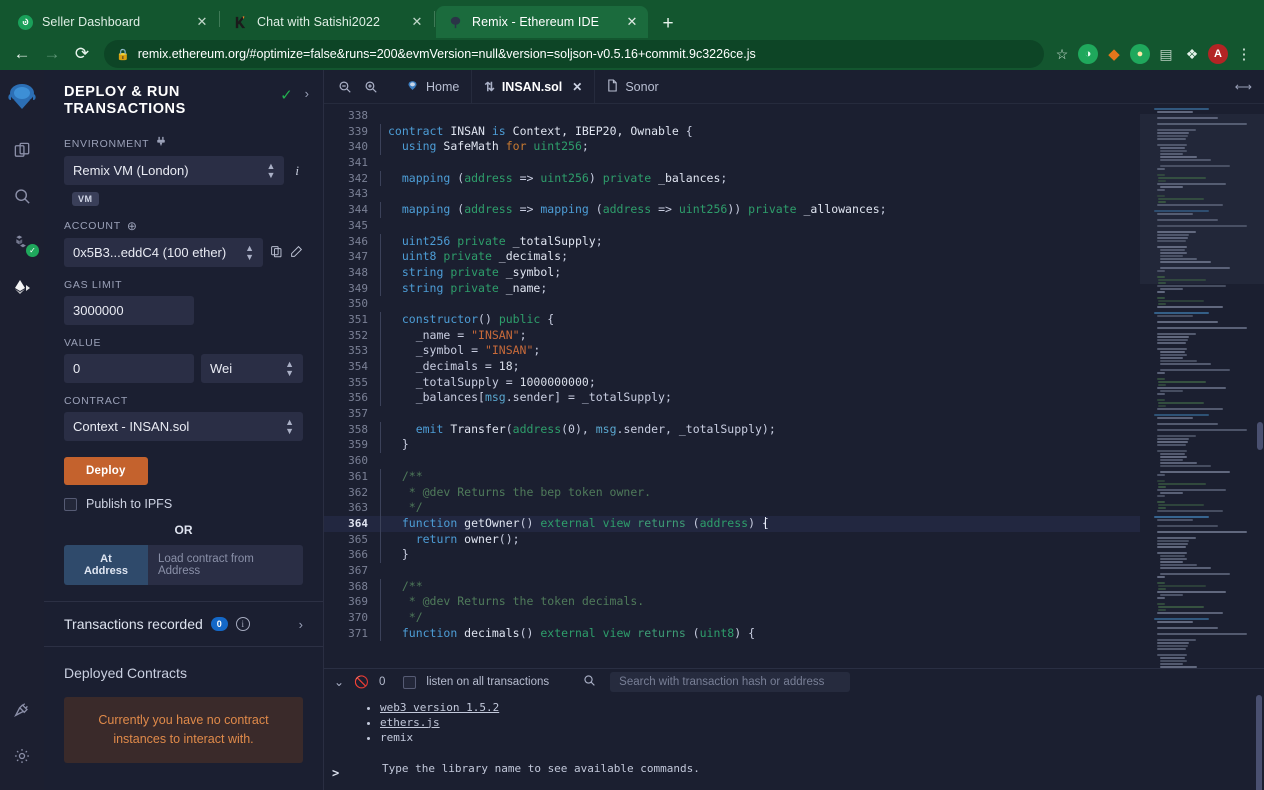 This screenshot has width=1264, height=790. What do you see at coordinates (106, 565) in the screenshot?
I see `at-address-button: At Address` at bounding box center [106, 565].